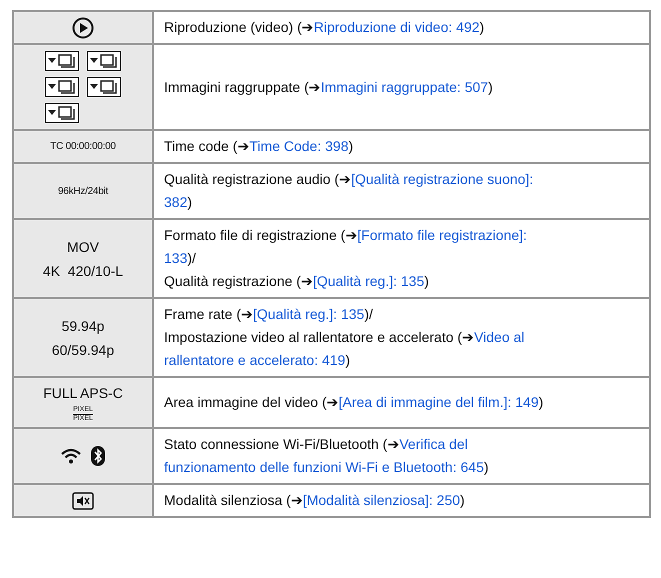  I want to click on description-text: Stato connessione Wi-Fi/Bluetooth (➔, so click(282, 444).